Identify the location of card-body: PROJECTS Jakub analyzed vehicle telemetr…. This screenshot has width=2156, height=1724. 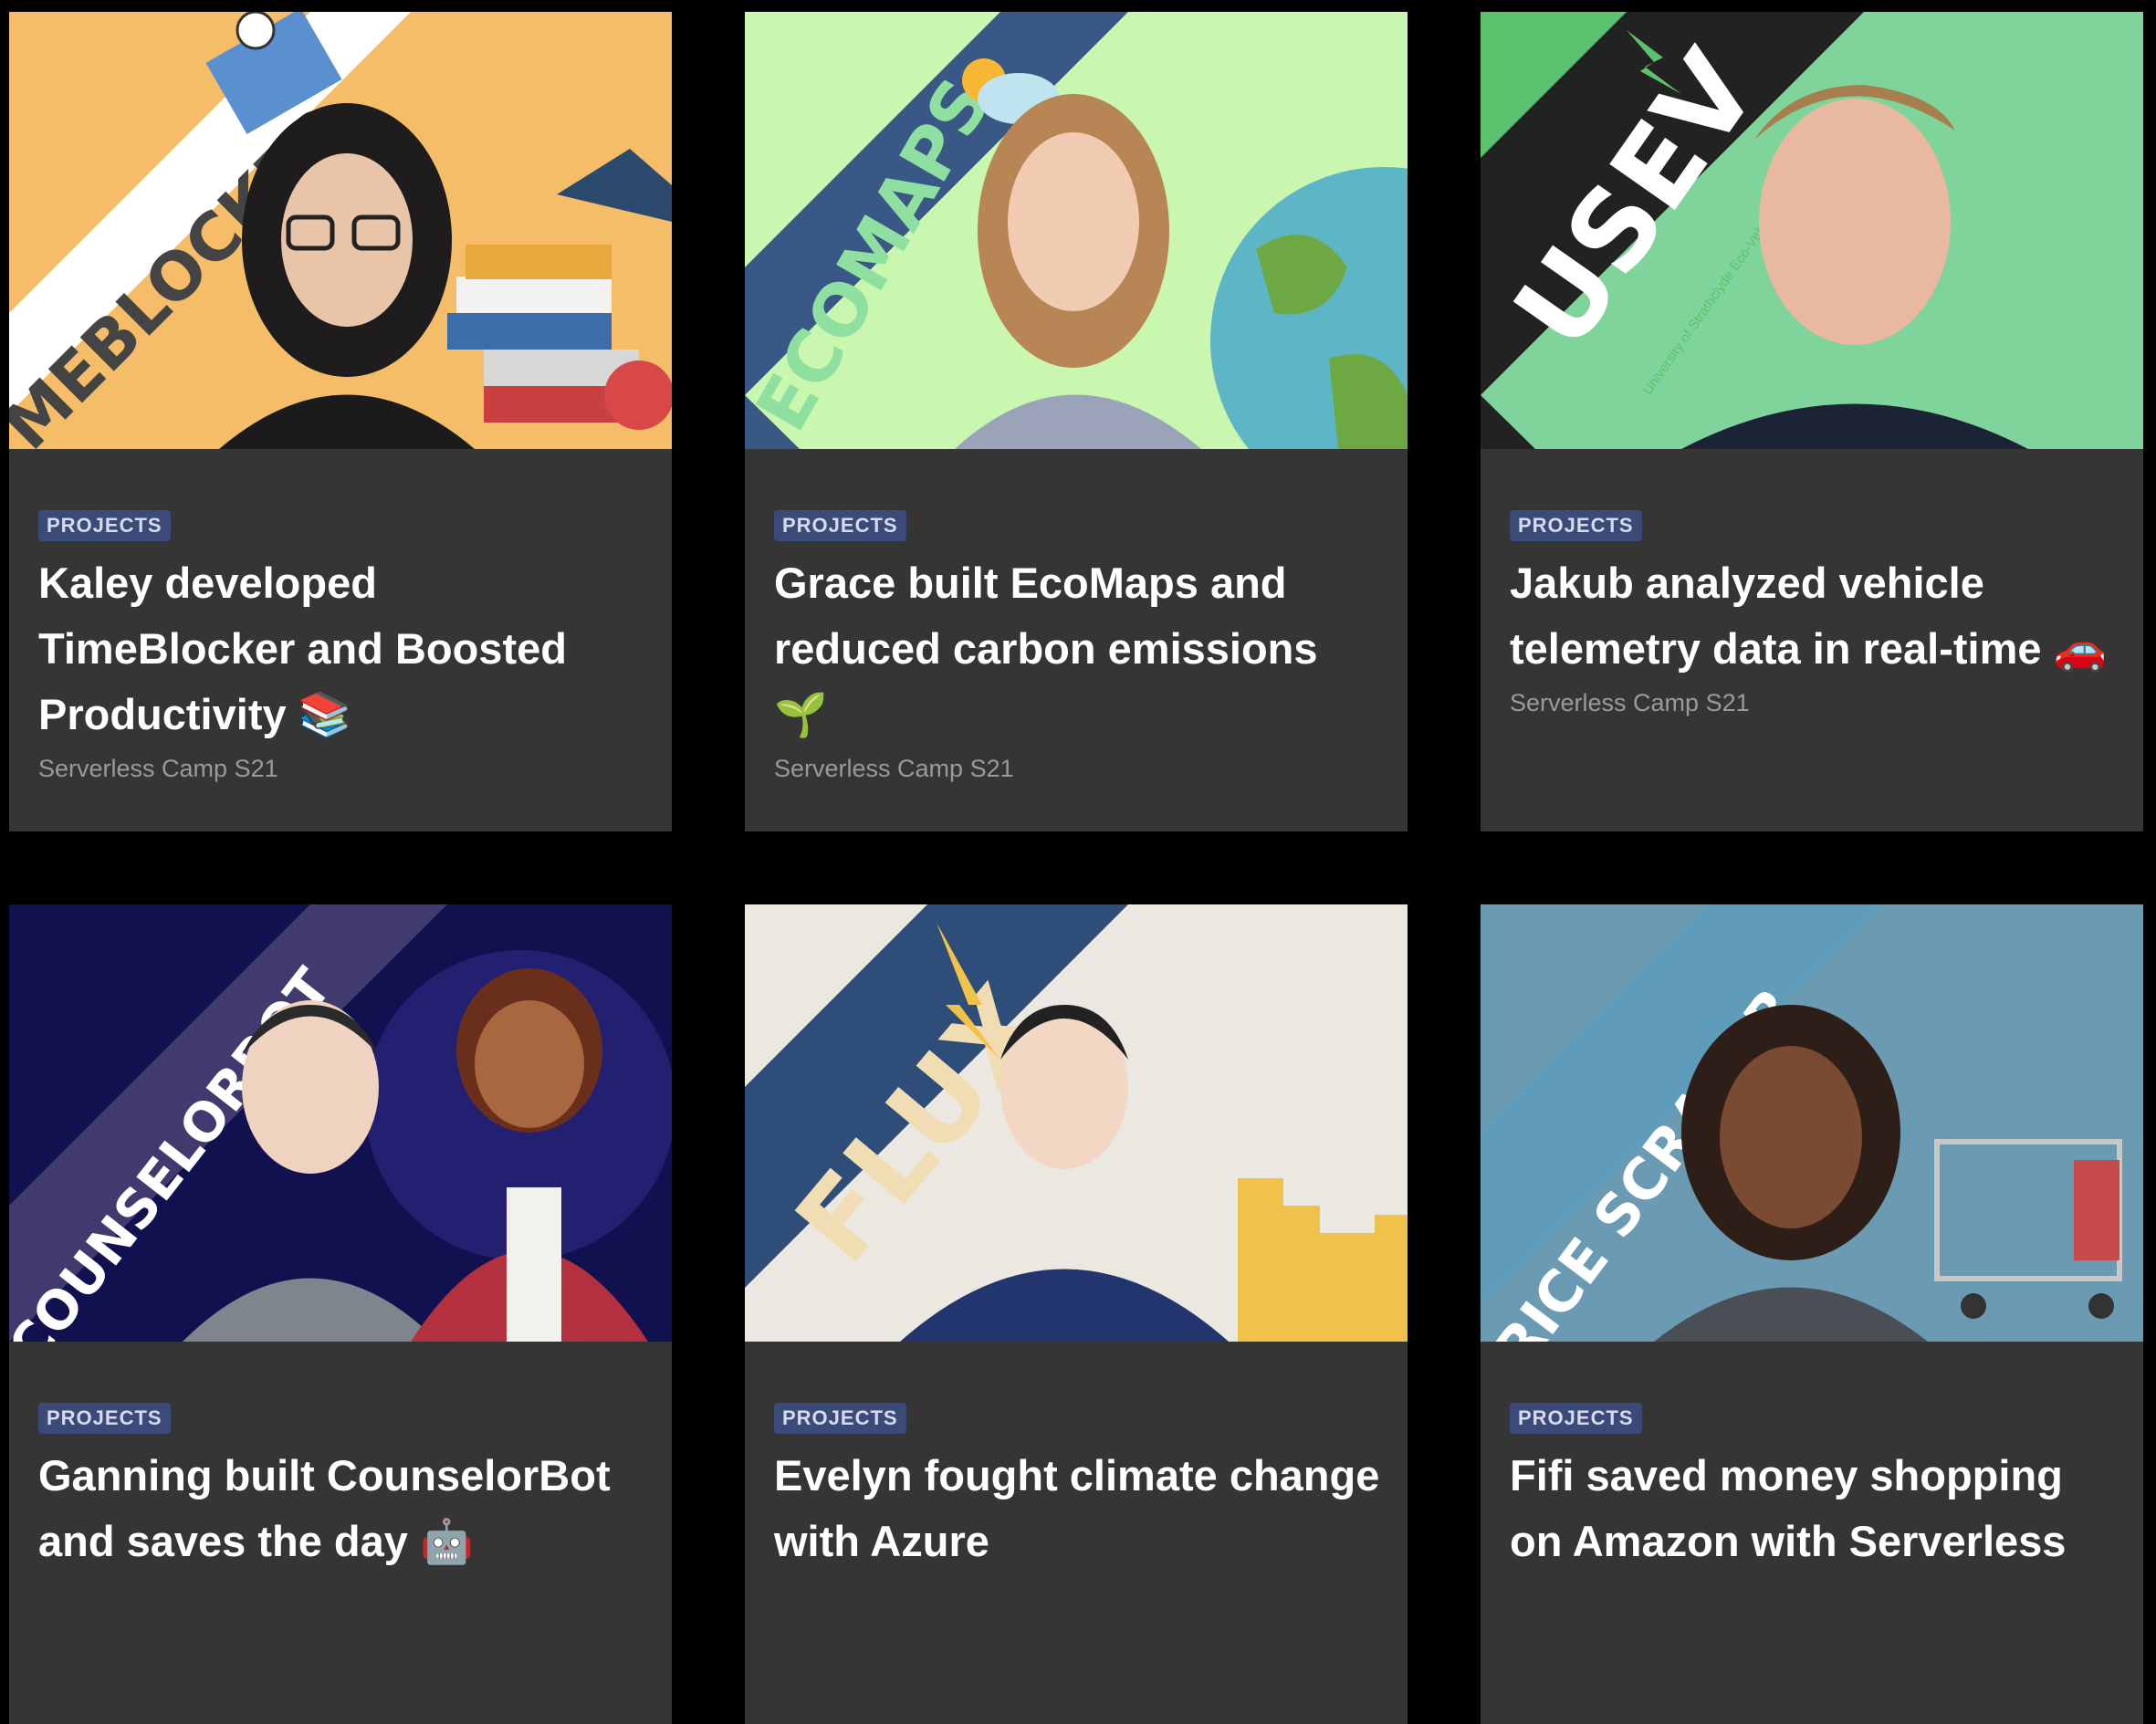
(1813, 614).